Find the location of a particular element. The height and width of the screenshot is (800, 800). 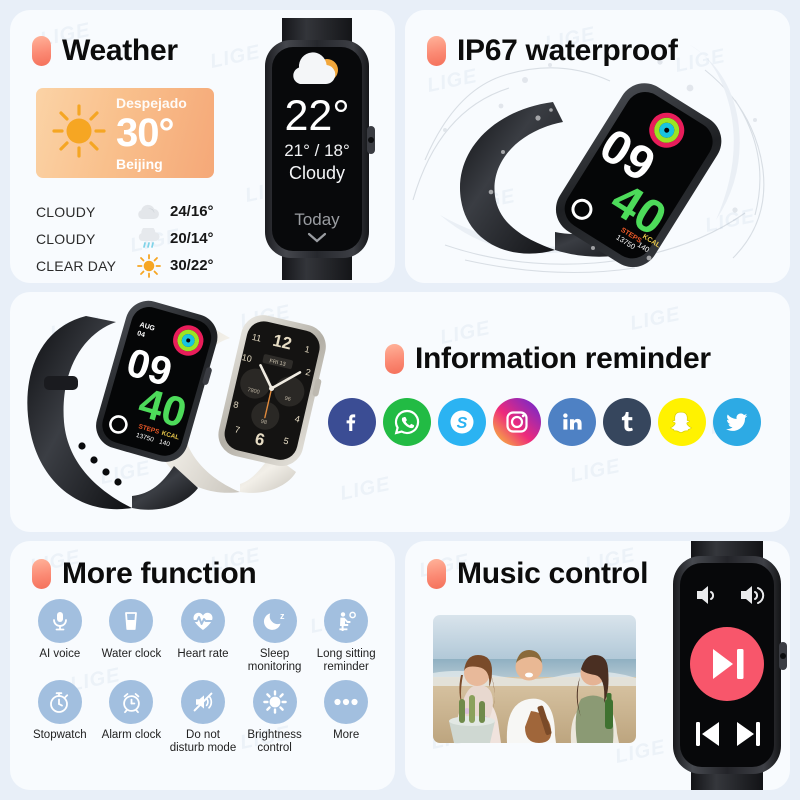

function-long-sitting-reminder: Long sitting reminder is located at coordinates (346, 636).